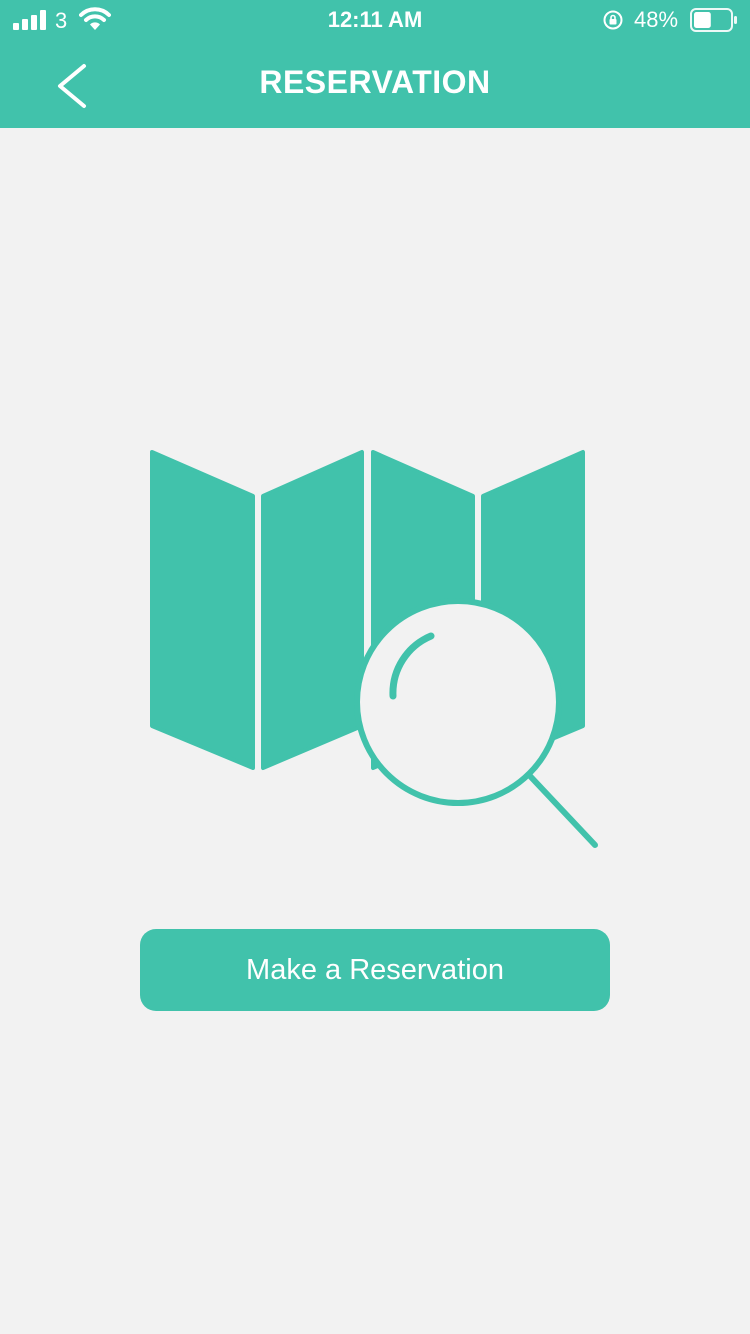 The image size is (750, 1334). Describe the element at coordinates (713, 20) in the screenshot. I see `battery-icon` at that location.